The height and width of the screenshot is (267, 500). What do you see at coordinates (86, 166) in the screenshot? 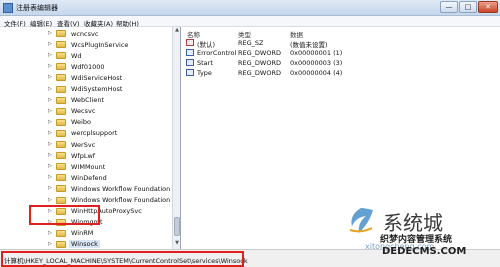
I see `tree-item: ▷ WIMMount` at bounding box center [86, 166].